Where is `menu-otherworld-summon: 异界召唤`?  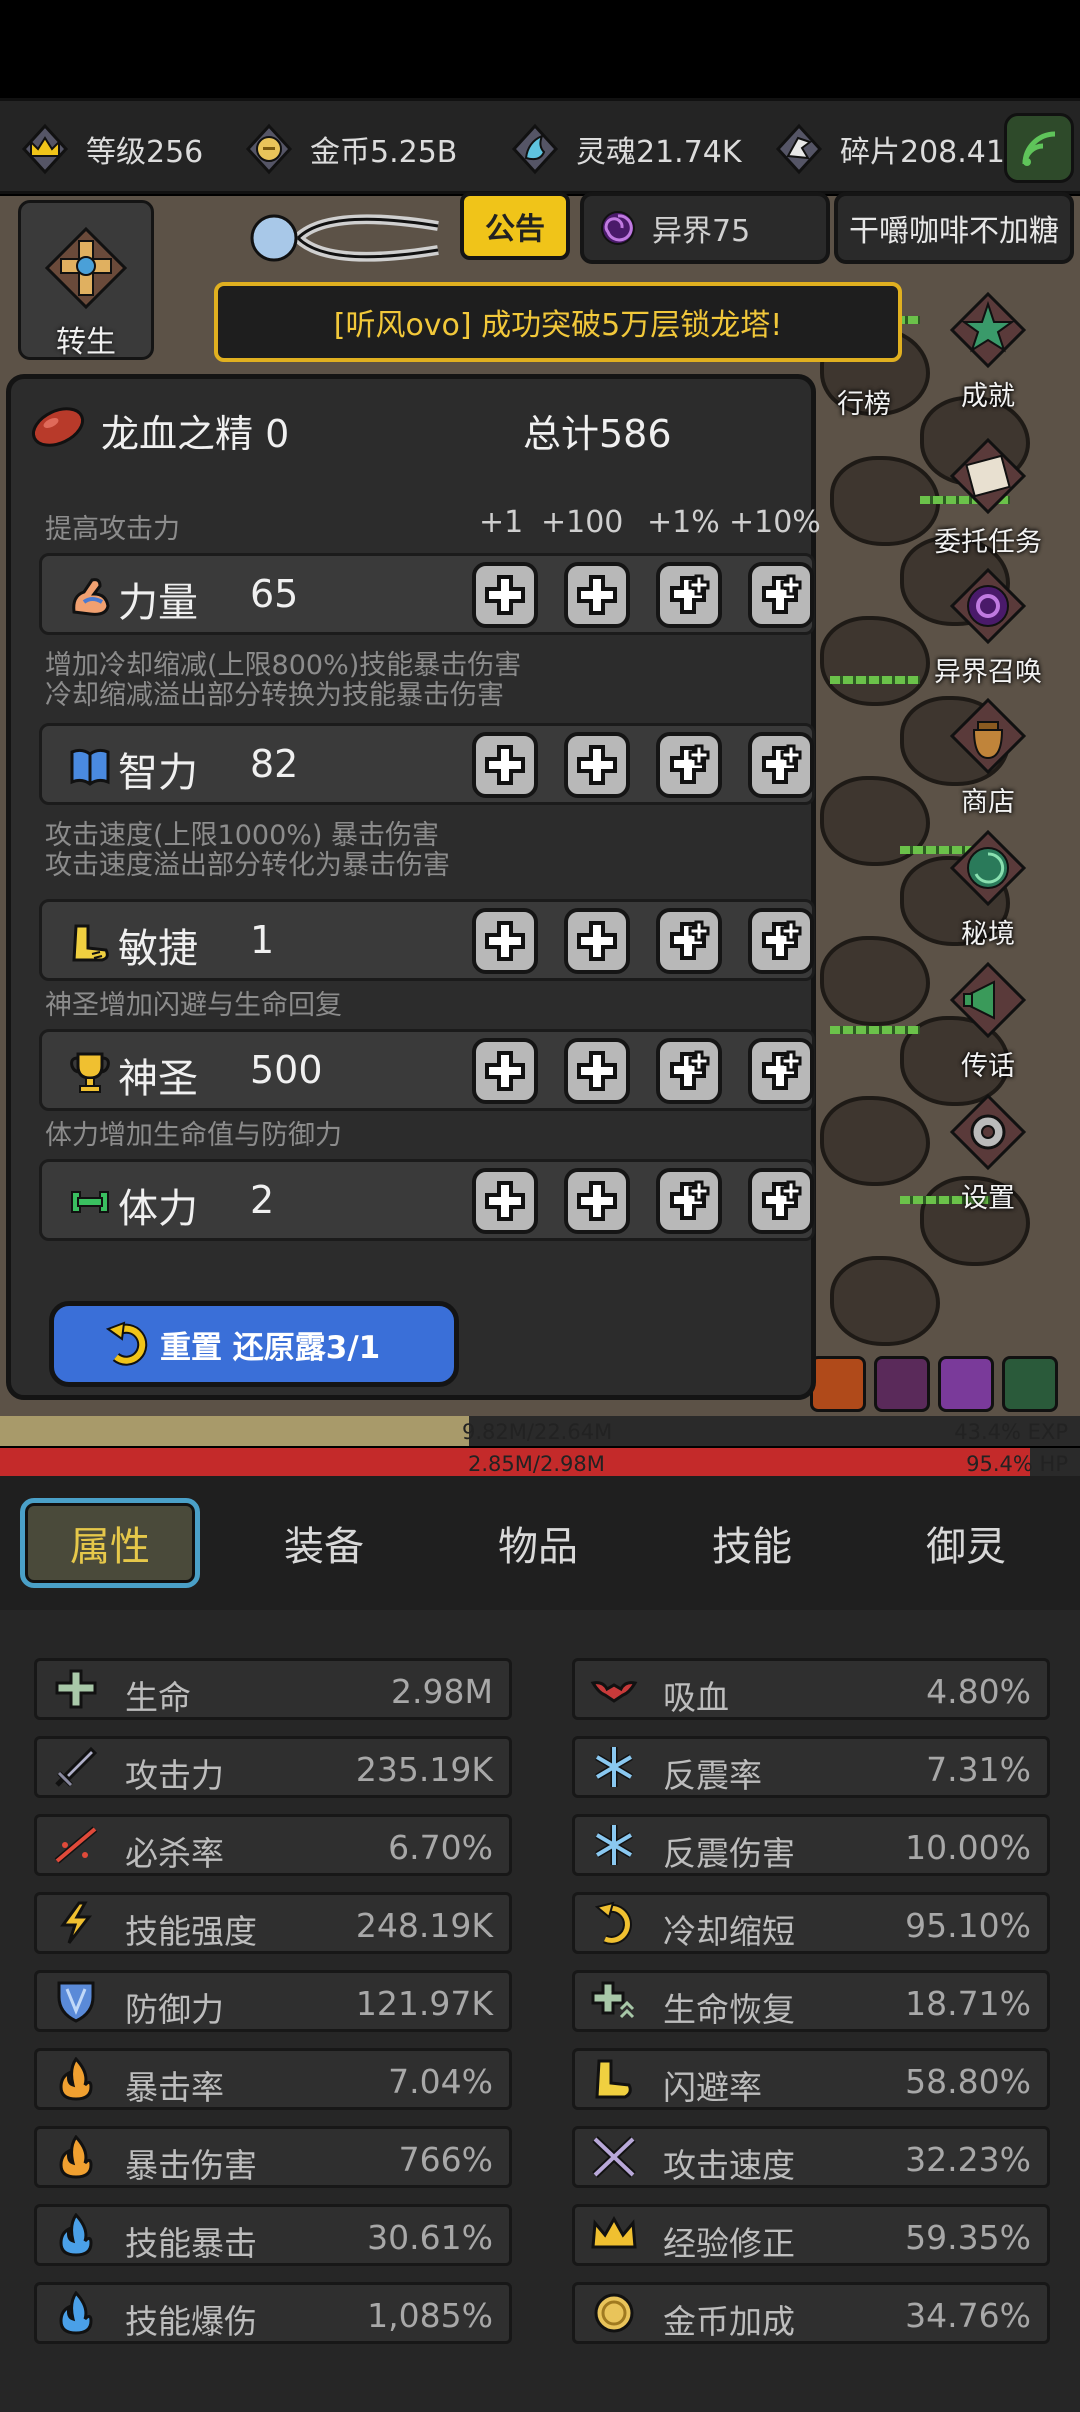 menu-otherworld-summon: 异界召唤 is located at coordinates (988, 627).